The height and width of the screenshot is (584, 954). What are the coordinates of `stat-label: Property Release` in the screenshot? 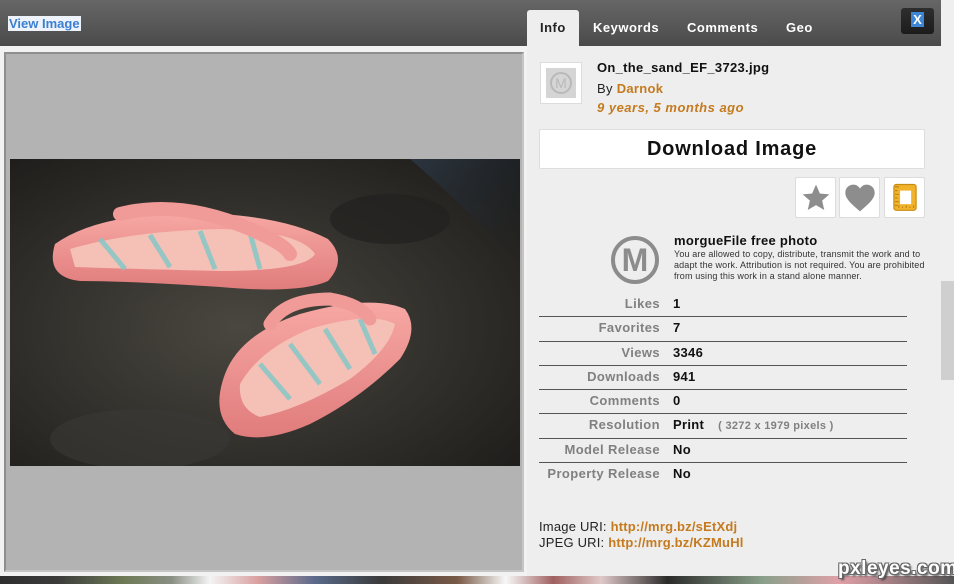 It's located at (603, 474).